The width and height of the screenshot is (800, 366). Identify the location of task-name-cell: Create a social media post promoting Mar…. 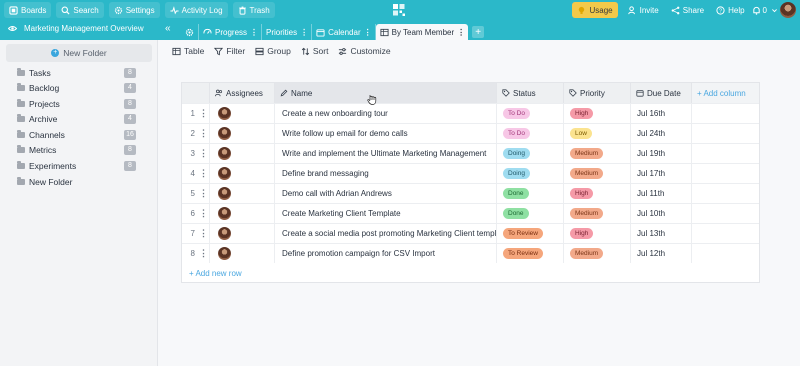
(386, 233).